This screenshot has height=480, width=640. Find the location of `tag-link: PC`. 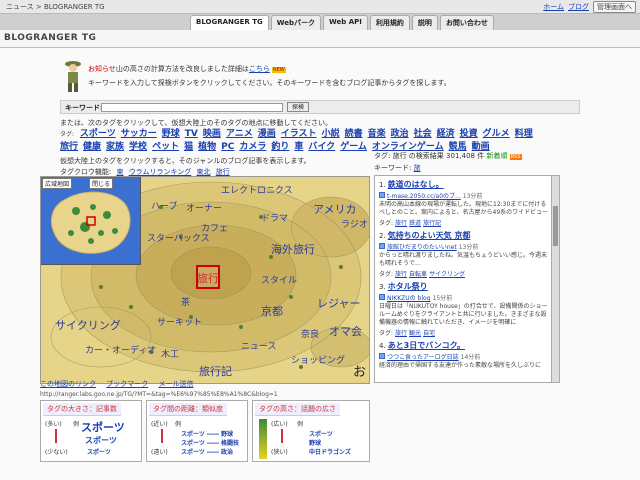

tag-link: PC is located at coordinates (227, 147).